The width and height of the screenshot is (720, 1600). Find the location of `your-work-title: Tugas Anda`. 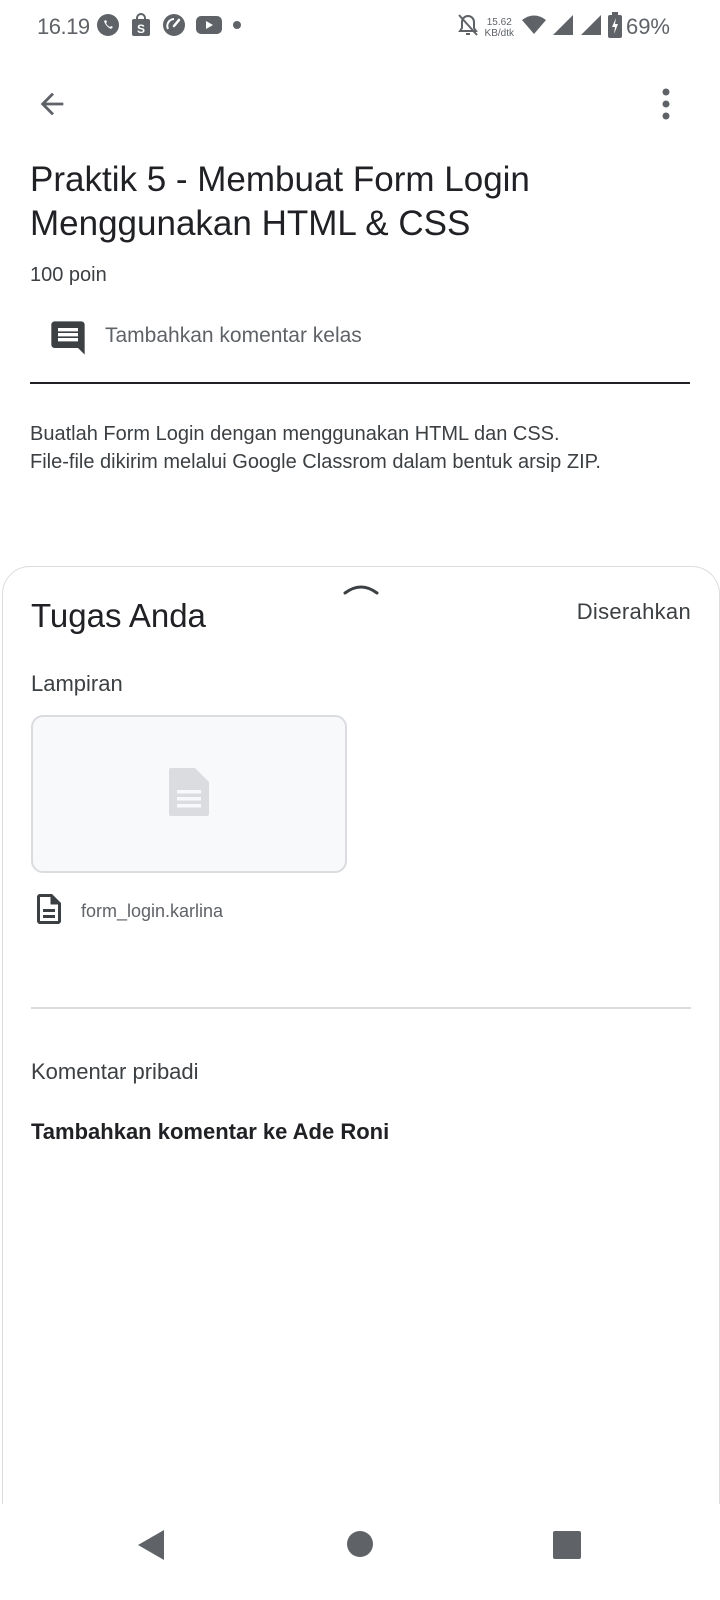

your-work-title: Tugas Anda is located at coordinates (118, 615).